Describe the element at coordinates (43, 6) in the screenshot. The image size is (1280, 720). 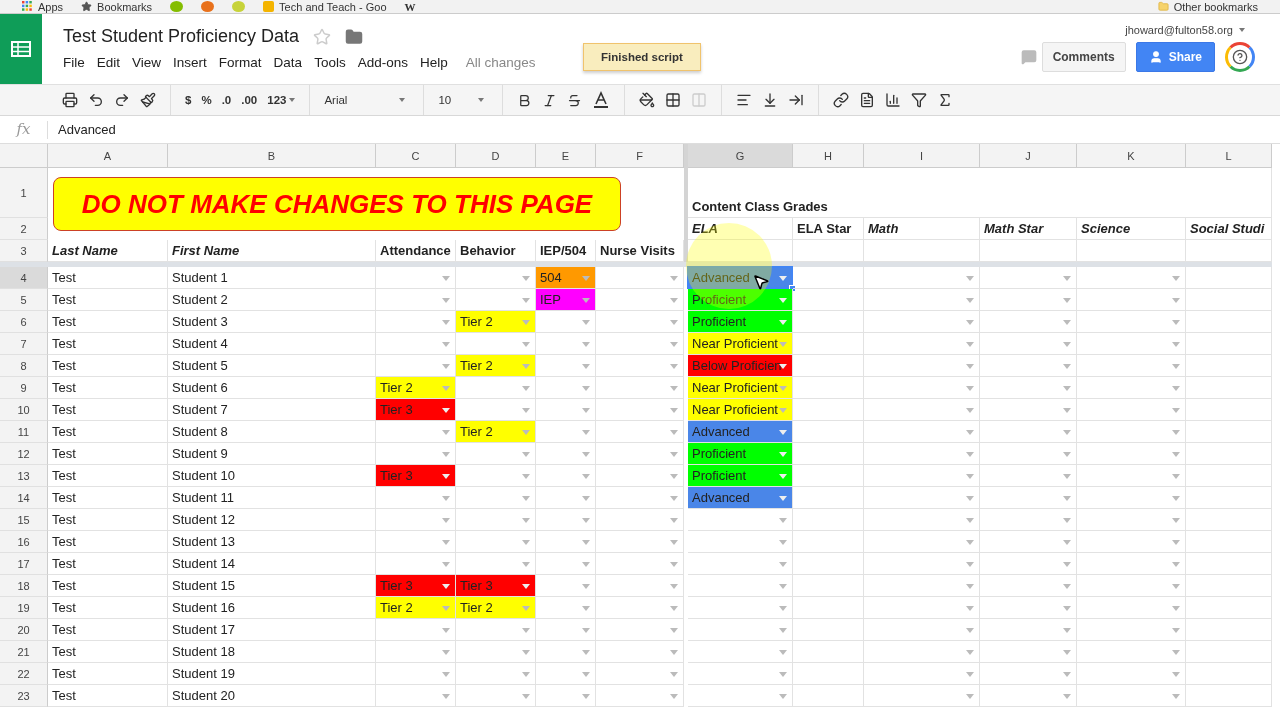
I see `bookmark-link: Apps` at that location.